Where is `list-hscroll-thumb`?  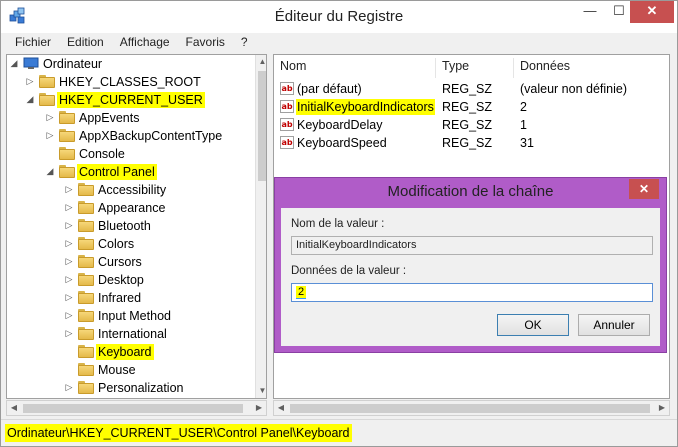
list-hscroll-thumb is located at coordinates (470, 408).